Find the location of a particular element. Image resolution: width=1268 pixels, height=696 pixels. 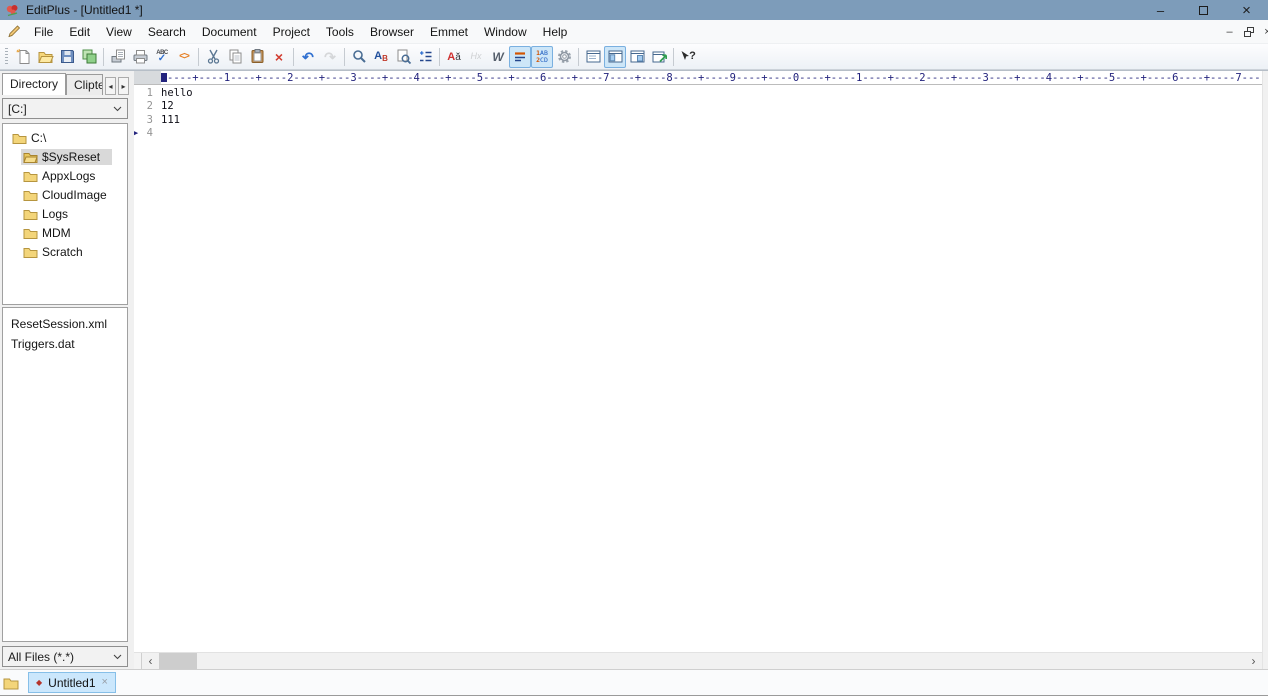

scroll-left-icon: ‹ is located at coordinates (150, 661).